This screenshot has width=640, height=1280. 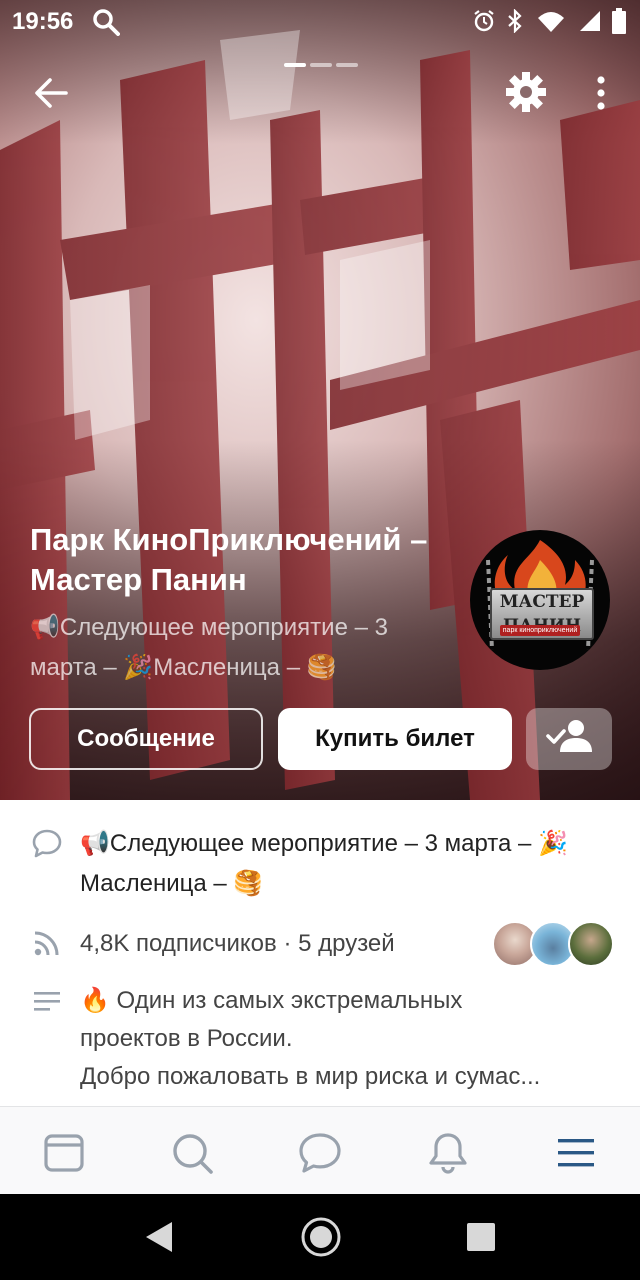 What do you see at coordinates (601, 93) in the screenshot?
I see `more-vertical-icon` at bounding box center [601, 93].